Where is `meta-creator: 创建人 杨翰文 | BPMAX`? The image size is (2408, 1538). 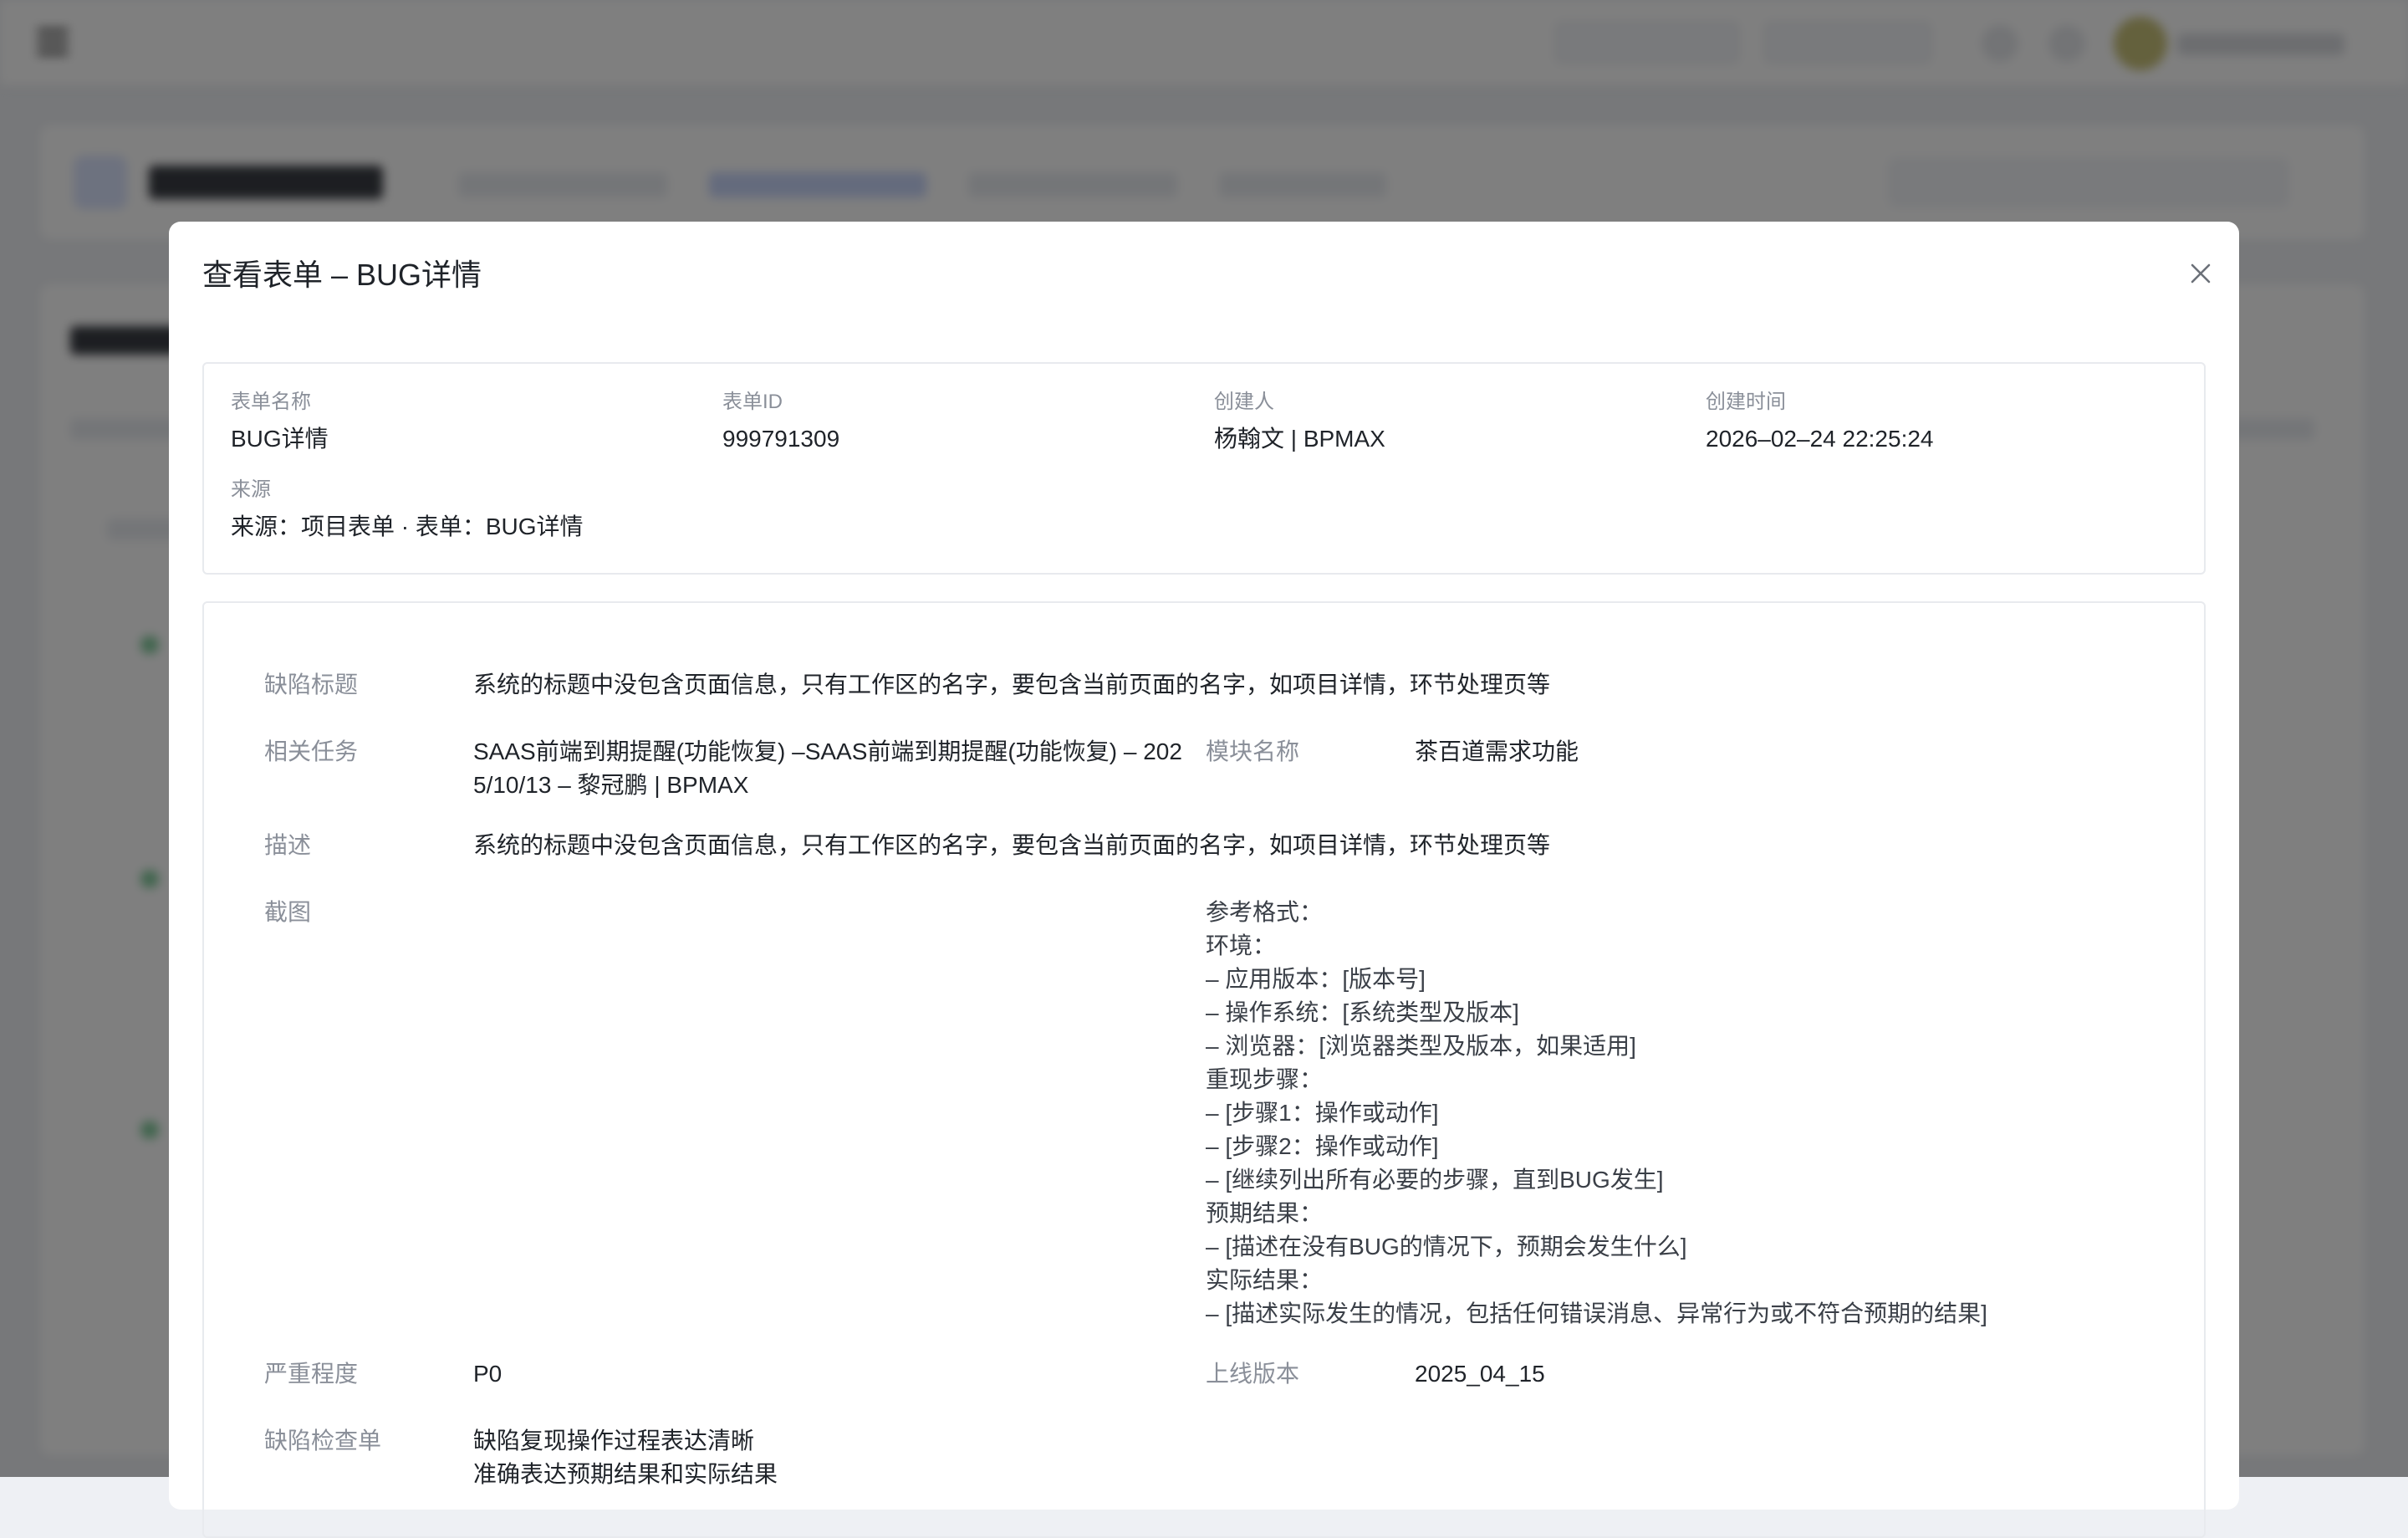
meta-creator: 创建人 杨翰文 | BPMAX is located at coordinates (1300, 422).